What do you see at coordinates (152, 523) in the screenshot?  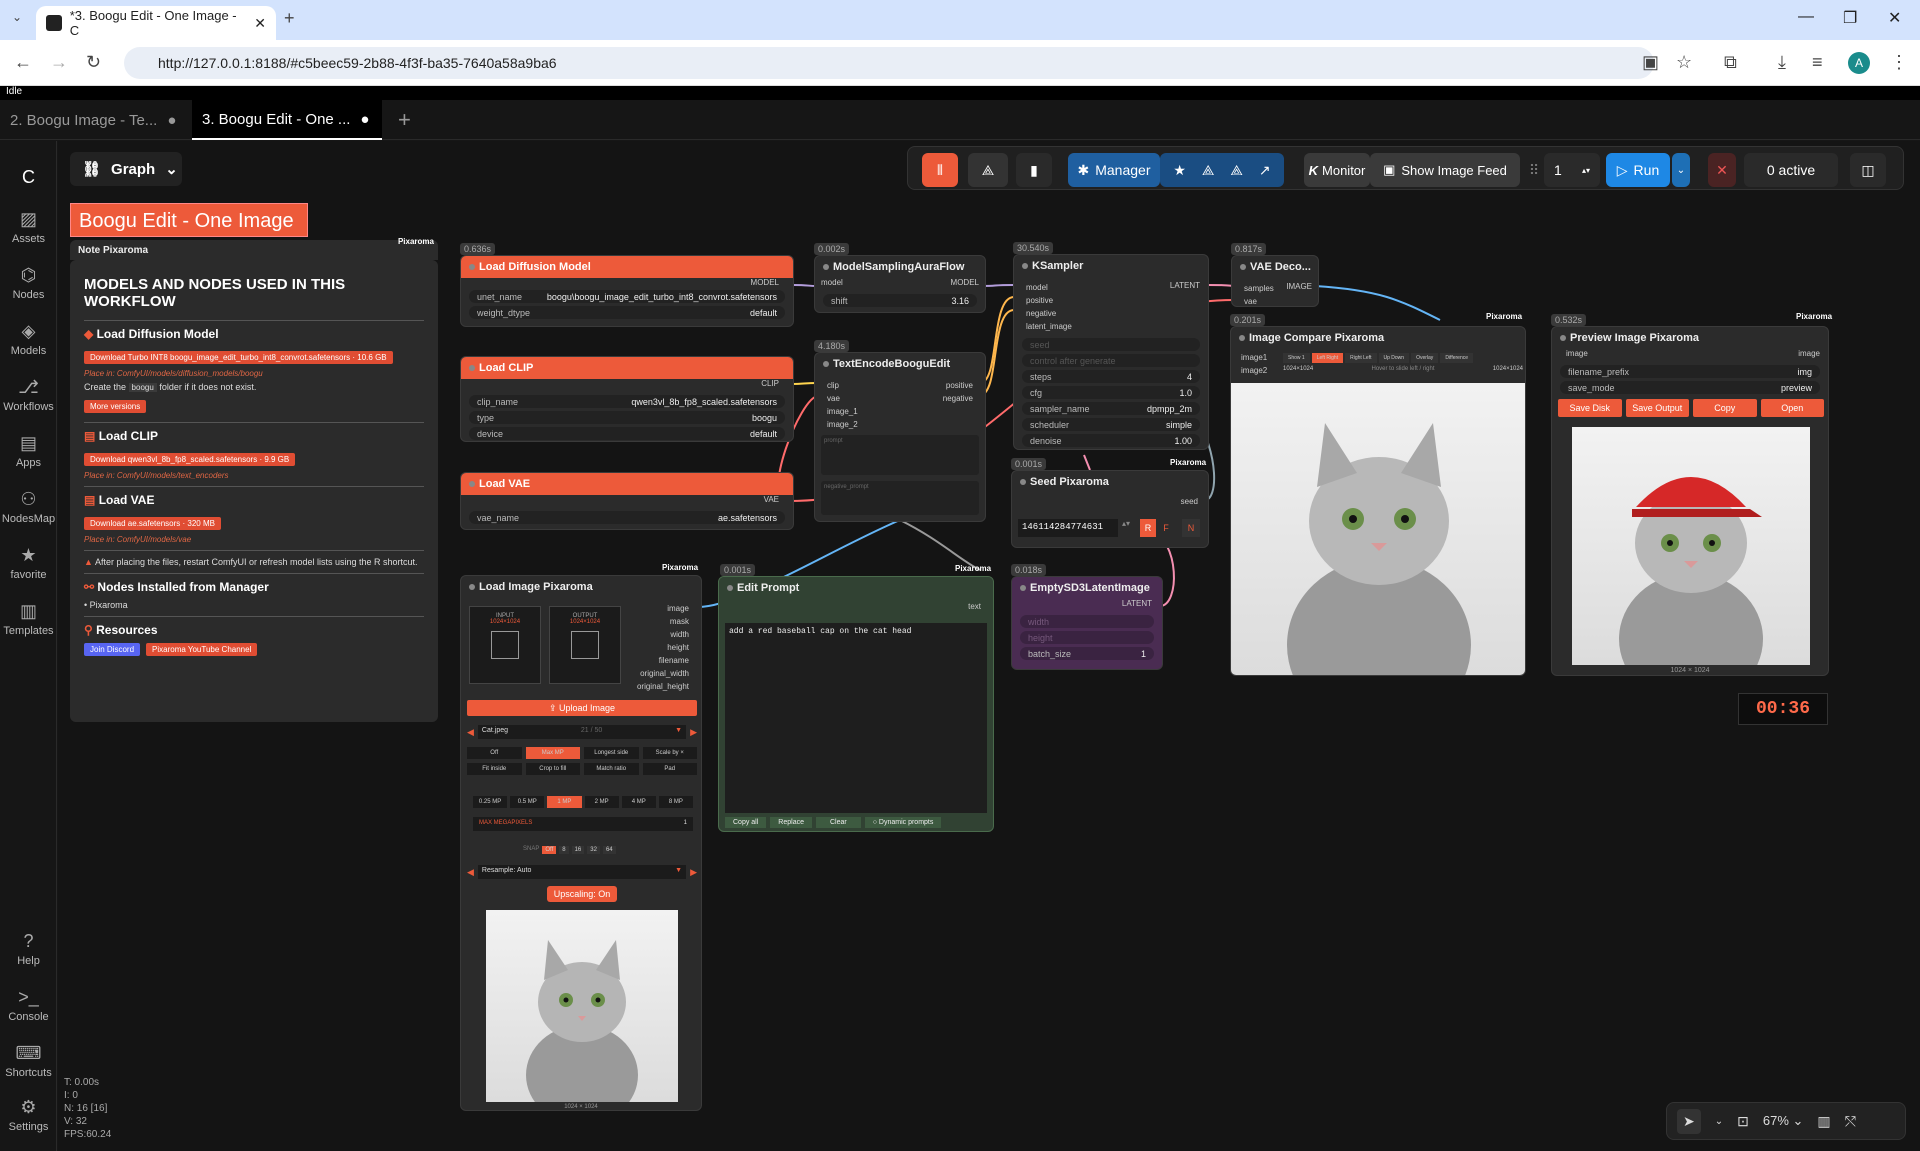 I see `download-vae-button: Download ae.safetensors · 320 MB` at bounding box center [152, 523].